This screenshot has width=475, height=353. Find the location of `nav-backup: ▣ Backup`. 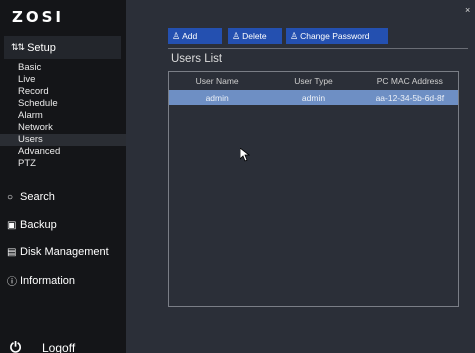

nav-backup: ▣ Backup is located at coordinates (32, 225).